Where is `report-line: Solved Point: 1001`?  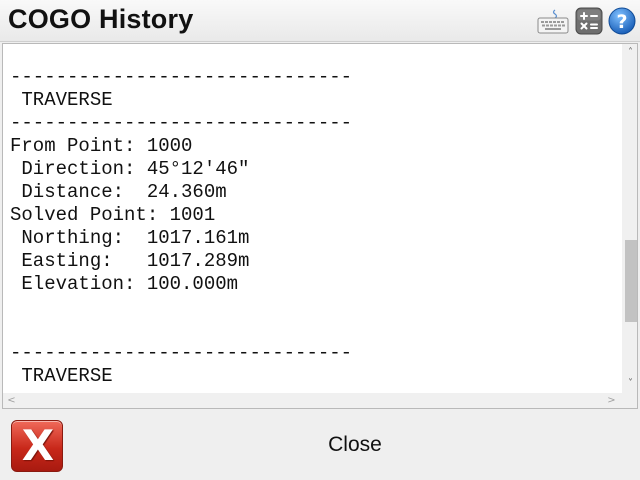
report-line: Solved Point: 1001 is located at coordinates (113, 215).